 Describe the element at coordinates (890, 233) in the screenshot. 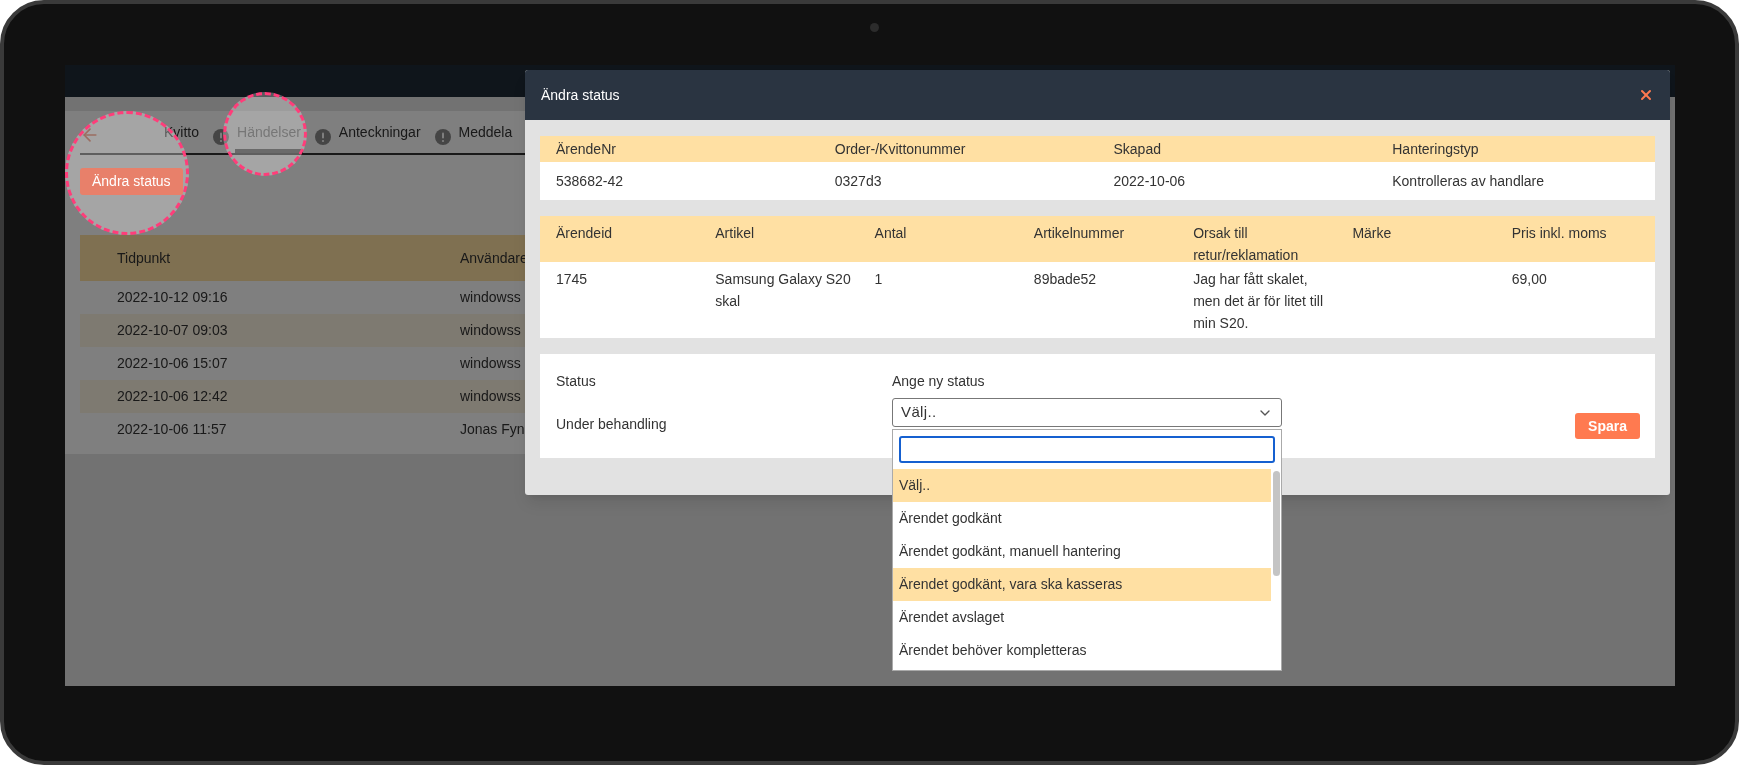

I see `column-header: Antal` at that location.